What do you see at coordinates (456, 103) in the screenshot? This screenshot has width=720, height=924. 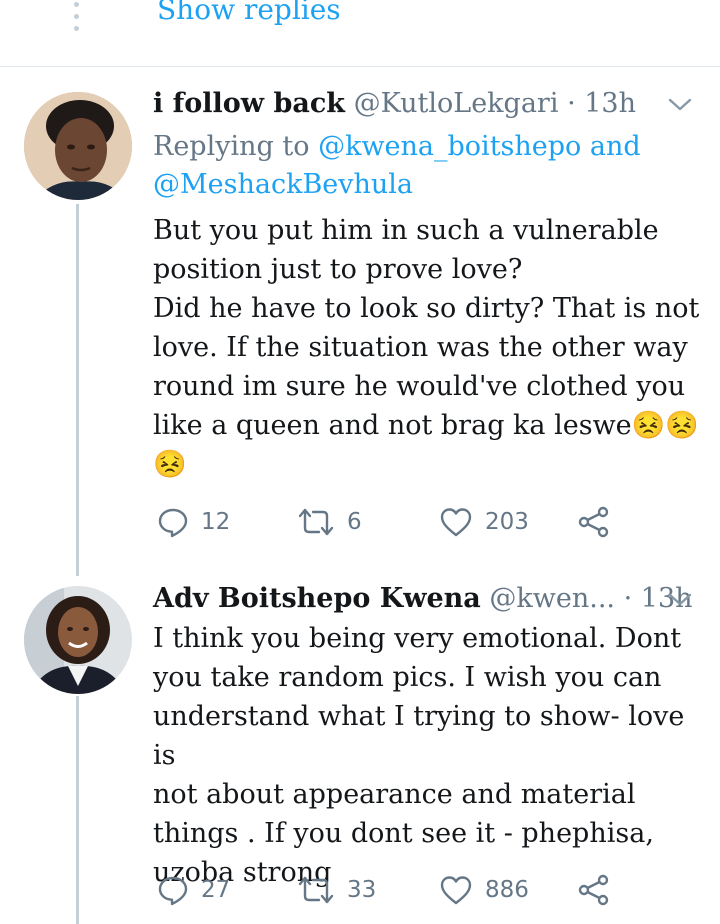 I see `user-handle: @KutloLekgari` at bounding box center [456, 103].